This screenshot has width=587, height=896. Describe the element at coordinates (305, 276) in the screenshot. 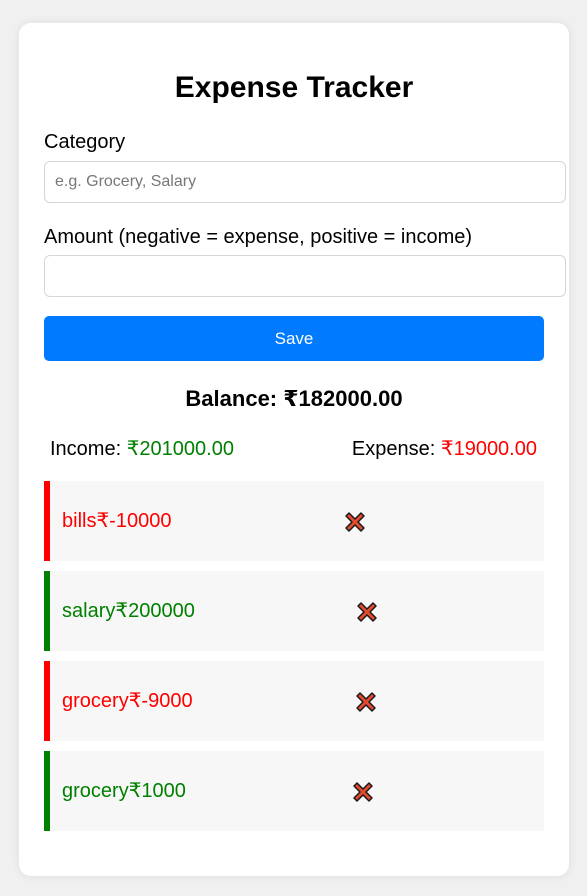

I see `amount-input` at that location.